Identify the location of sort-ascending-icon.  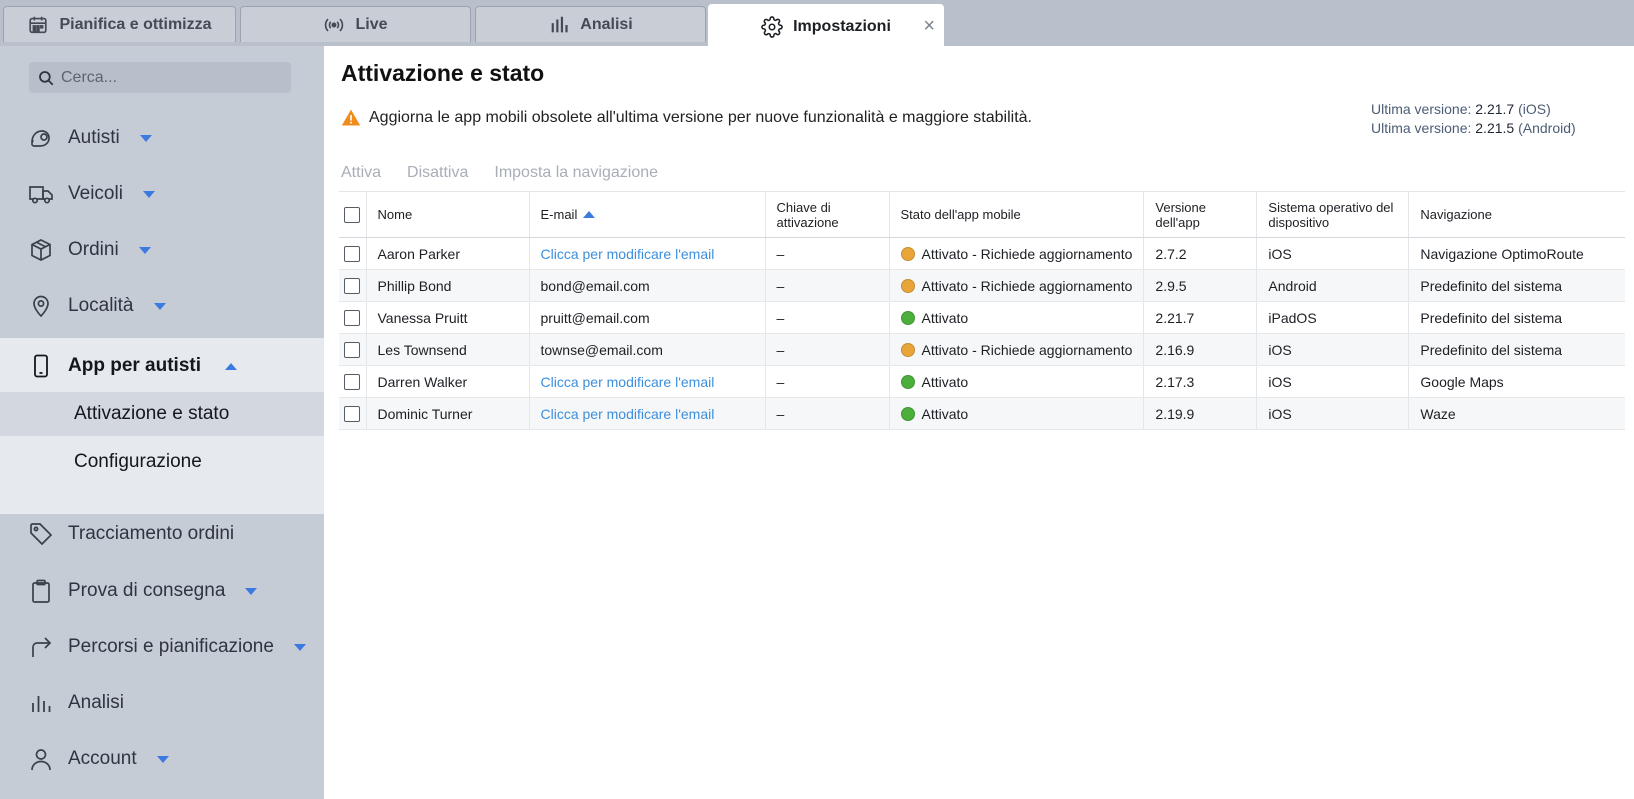
(589, 214).